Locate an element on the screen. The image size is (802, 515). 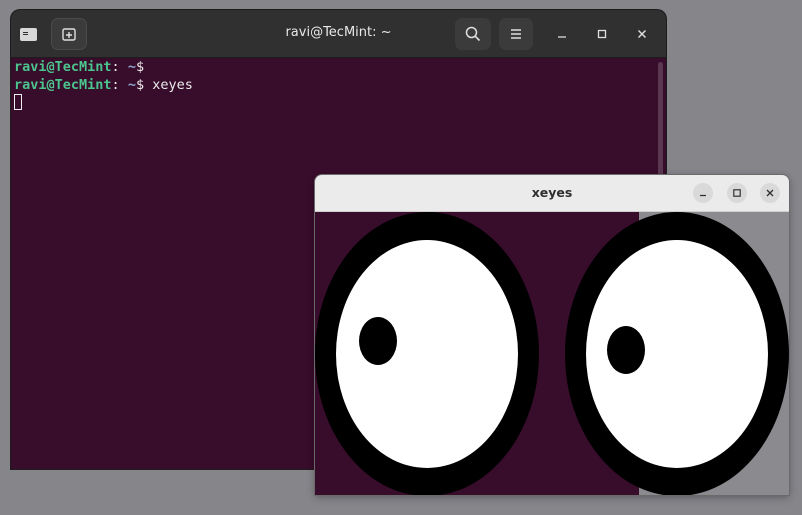
search-icon is located at coordinates (473, 34).